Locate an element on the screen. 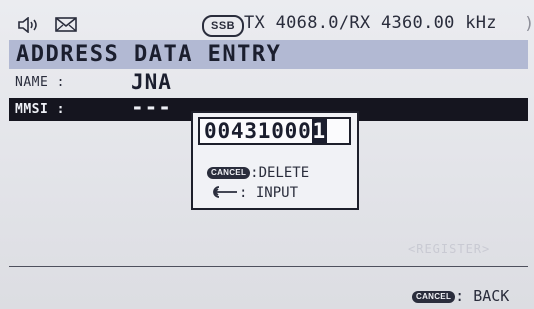  mail-icon is located at coordinates (66, 24).